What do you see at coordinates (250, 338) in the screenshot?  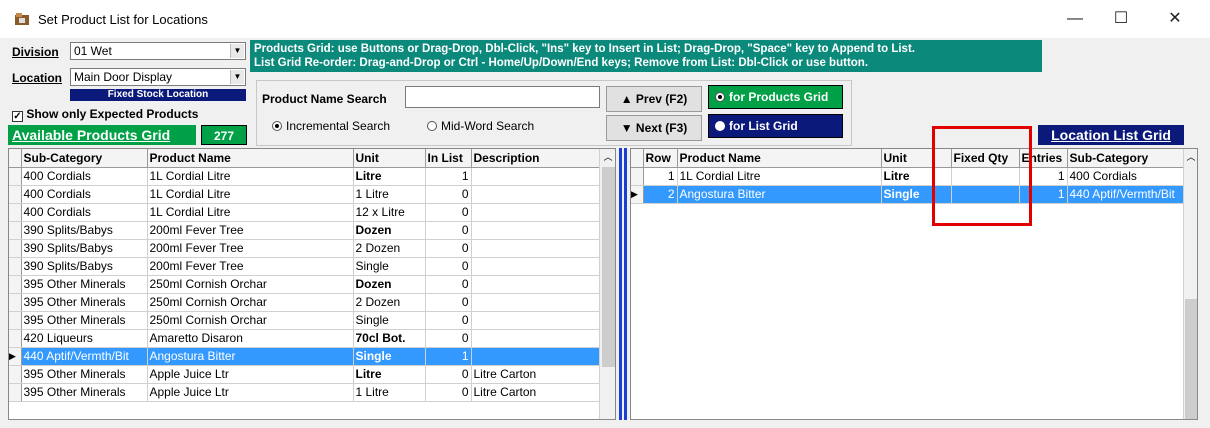 I see `cell-product-name: Amaretto Disaron` at bounding box center [250, 338].